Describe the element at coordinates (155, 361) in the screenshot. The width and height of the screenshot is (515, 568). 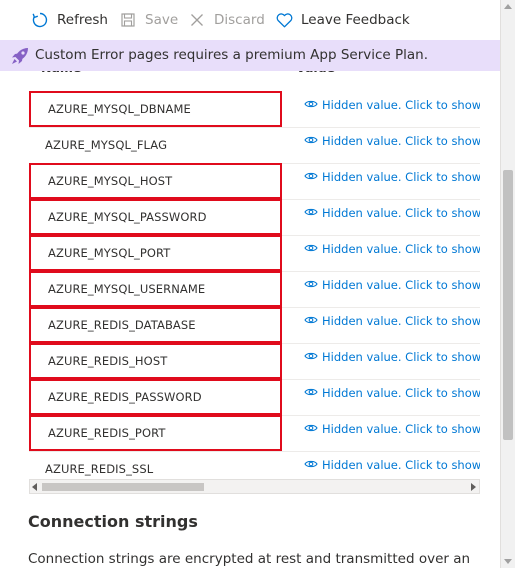
I see `setting-name: AZURE_REDIS_HOST` at that location.